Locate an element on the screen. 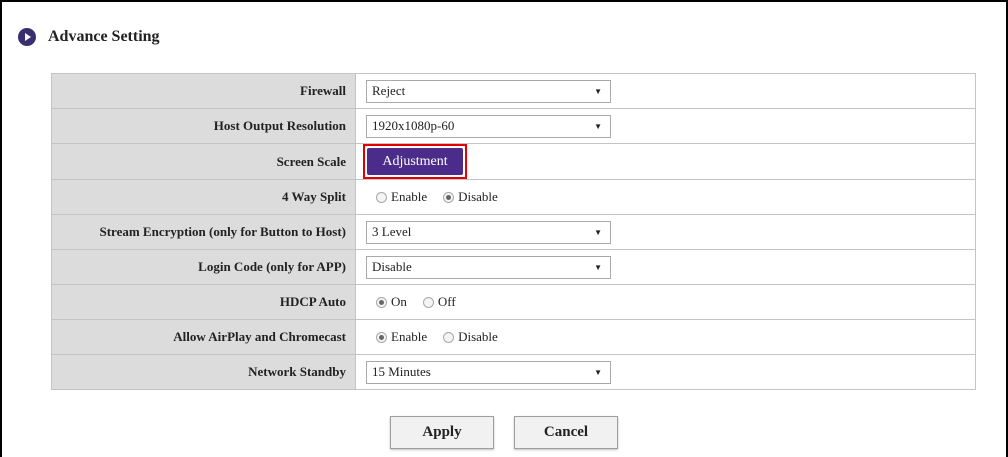 Image resolution: width=1008 pixels, height=457 pixels. setting-label: Firewall is located at coordinates (203, 91).